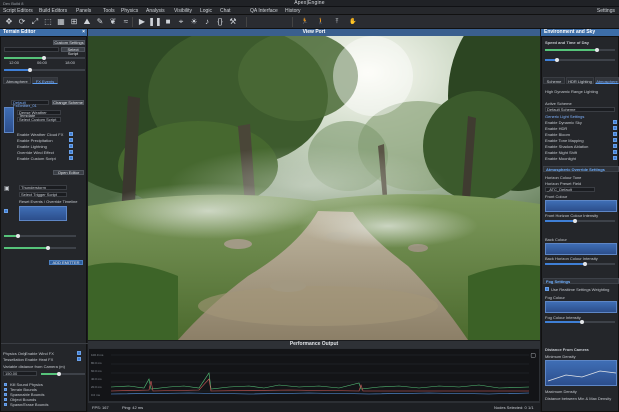 The width and height of the screenshot is (619, 412). Describe the element at coordinates (7, 188) in the screenshot. I see `save-icon: ▣` at that location.